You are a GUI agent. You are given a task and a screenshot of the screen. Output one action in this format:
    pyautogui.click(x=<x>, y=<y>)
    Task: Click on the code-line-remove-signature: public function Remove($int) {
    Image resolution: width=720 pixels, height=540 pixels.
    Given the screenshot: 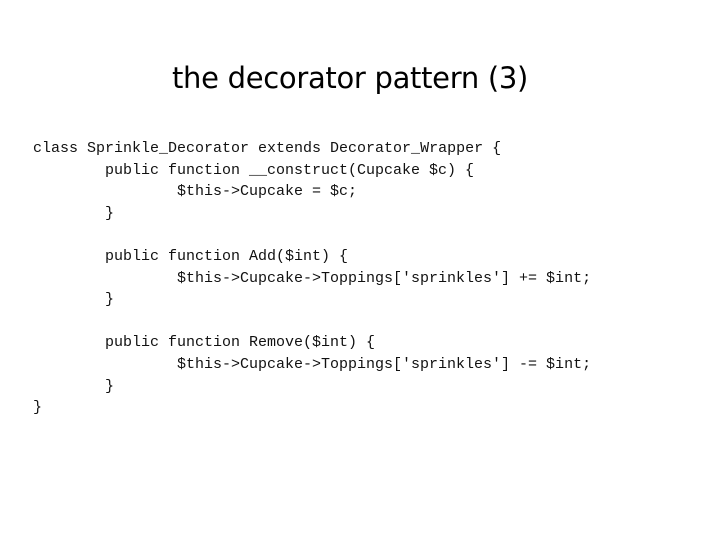 What is the action you would take?
    pyautogui.click(x=240, y=343)
    